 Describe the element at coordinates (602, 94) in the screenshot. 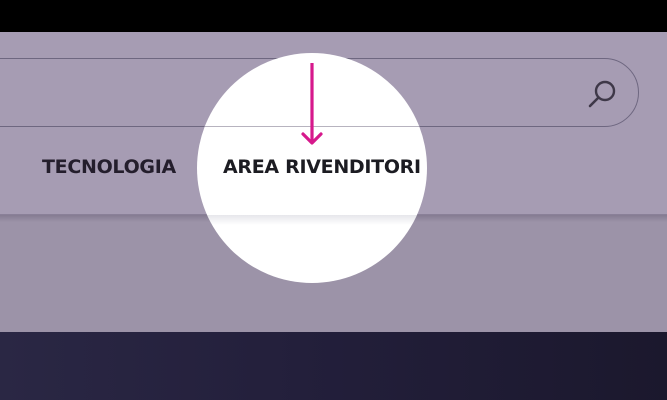

I see `search-icon` at that location.